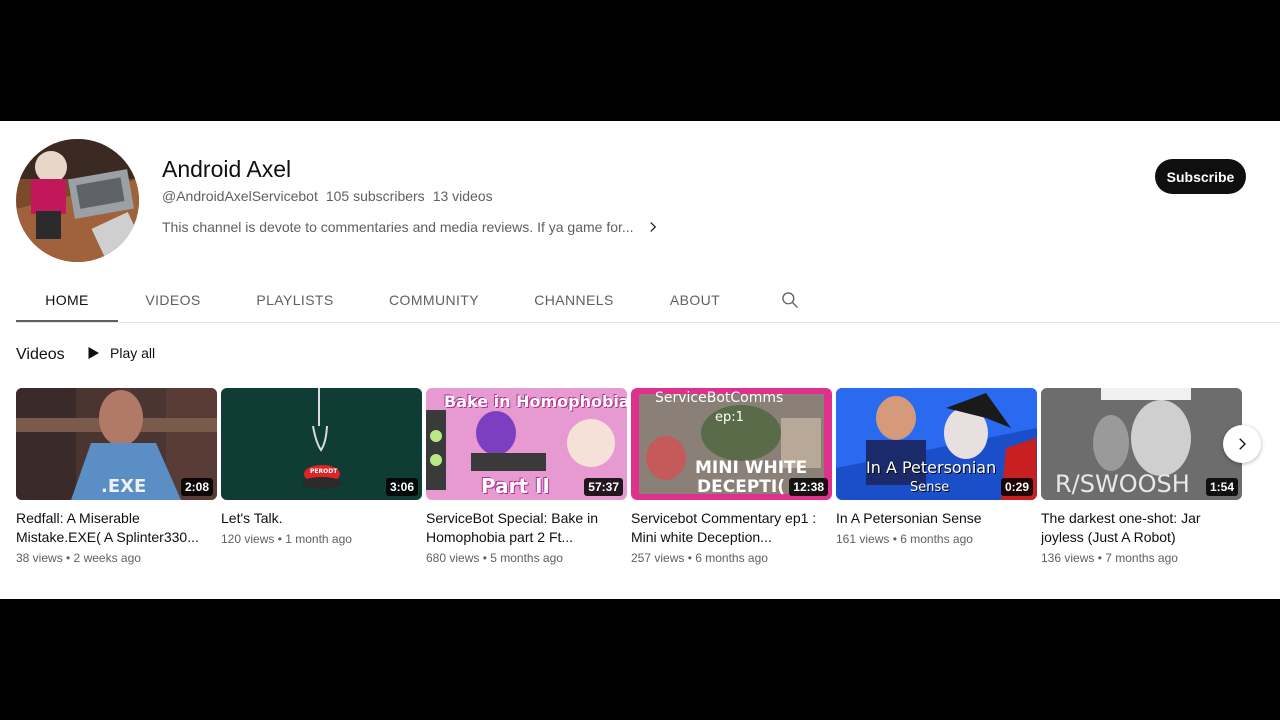  I want to click on video-meta: 120 views • 1 month ago, so click(286, 539).